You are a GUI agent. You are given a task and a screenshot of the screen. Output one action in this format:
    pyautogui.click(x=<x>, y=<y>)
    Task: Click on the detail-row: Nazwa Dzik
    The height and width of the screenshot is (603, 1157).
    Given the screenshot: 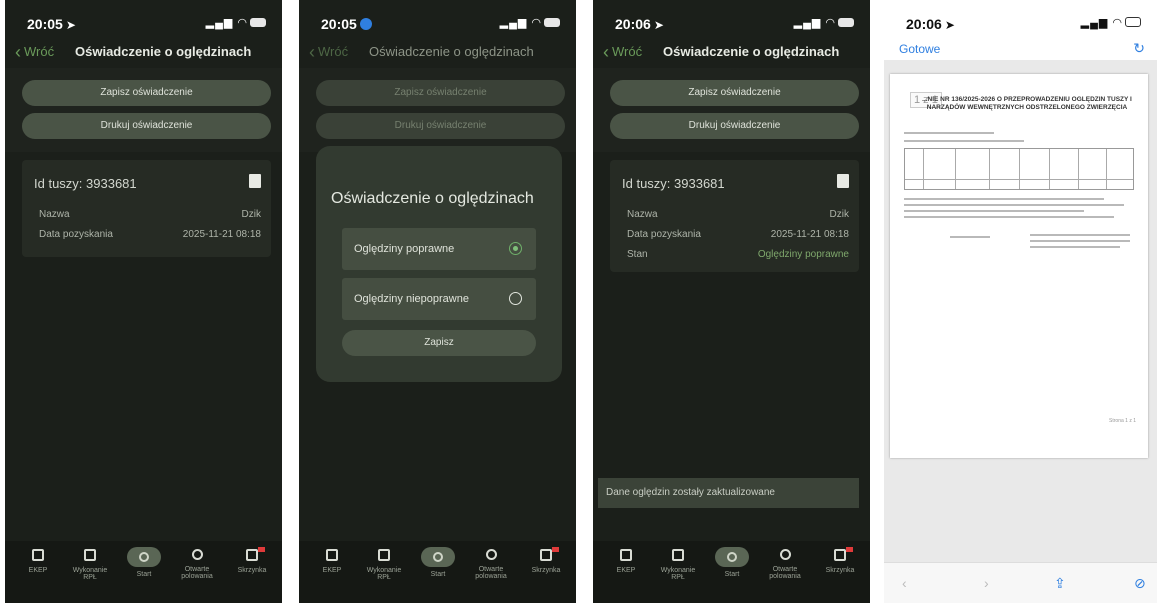 What is the action you would take?
    pyautogui.click(x=738, y=214)
    